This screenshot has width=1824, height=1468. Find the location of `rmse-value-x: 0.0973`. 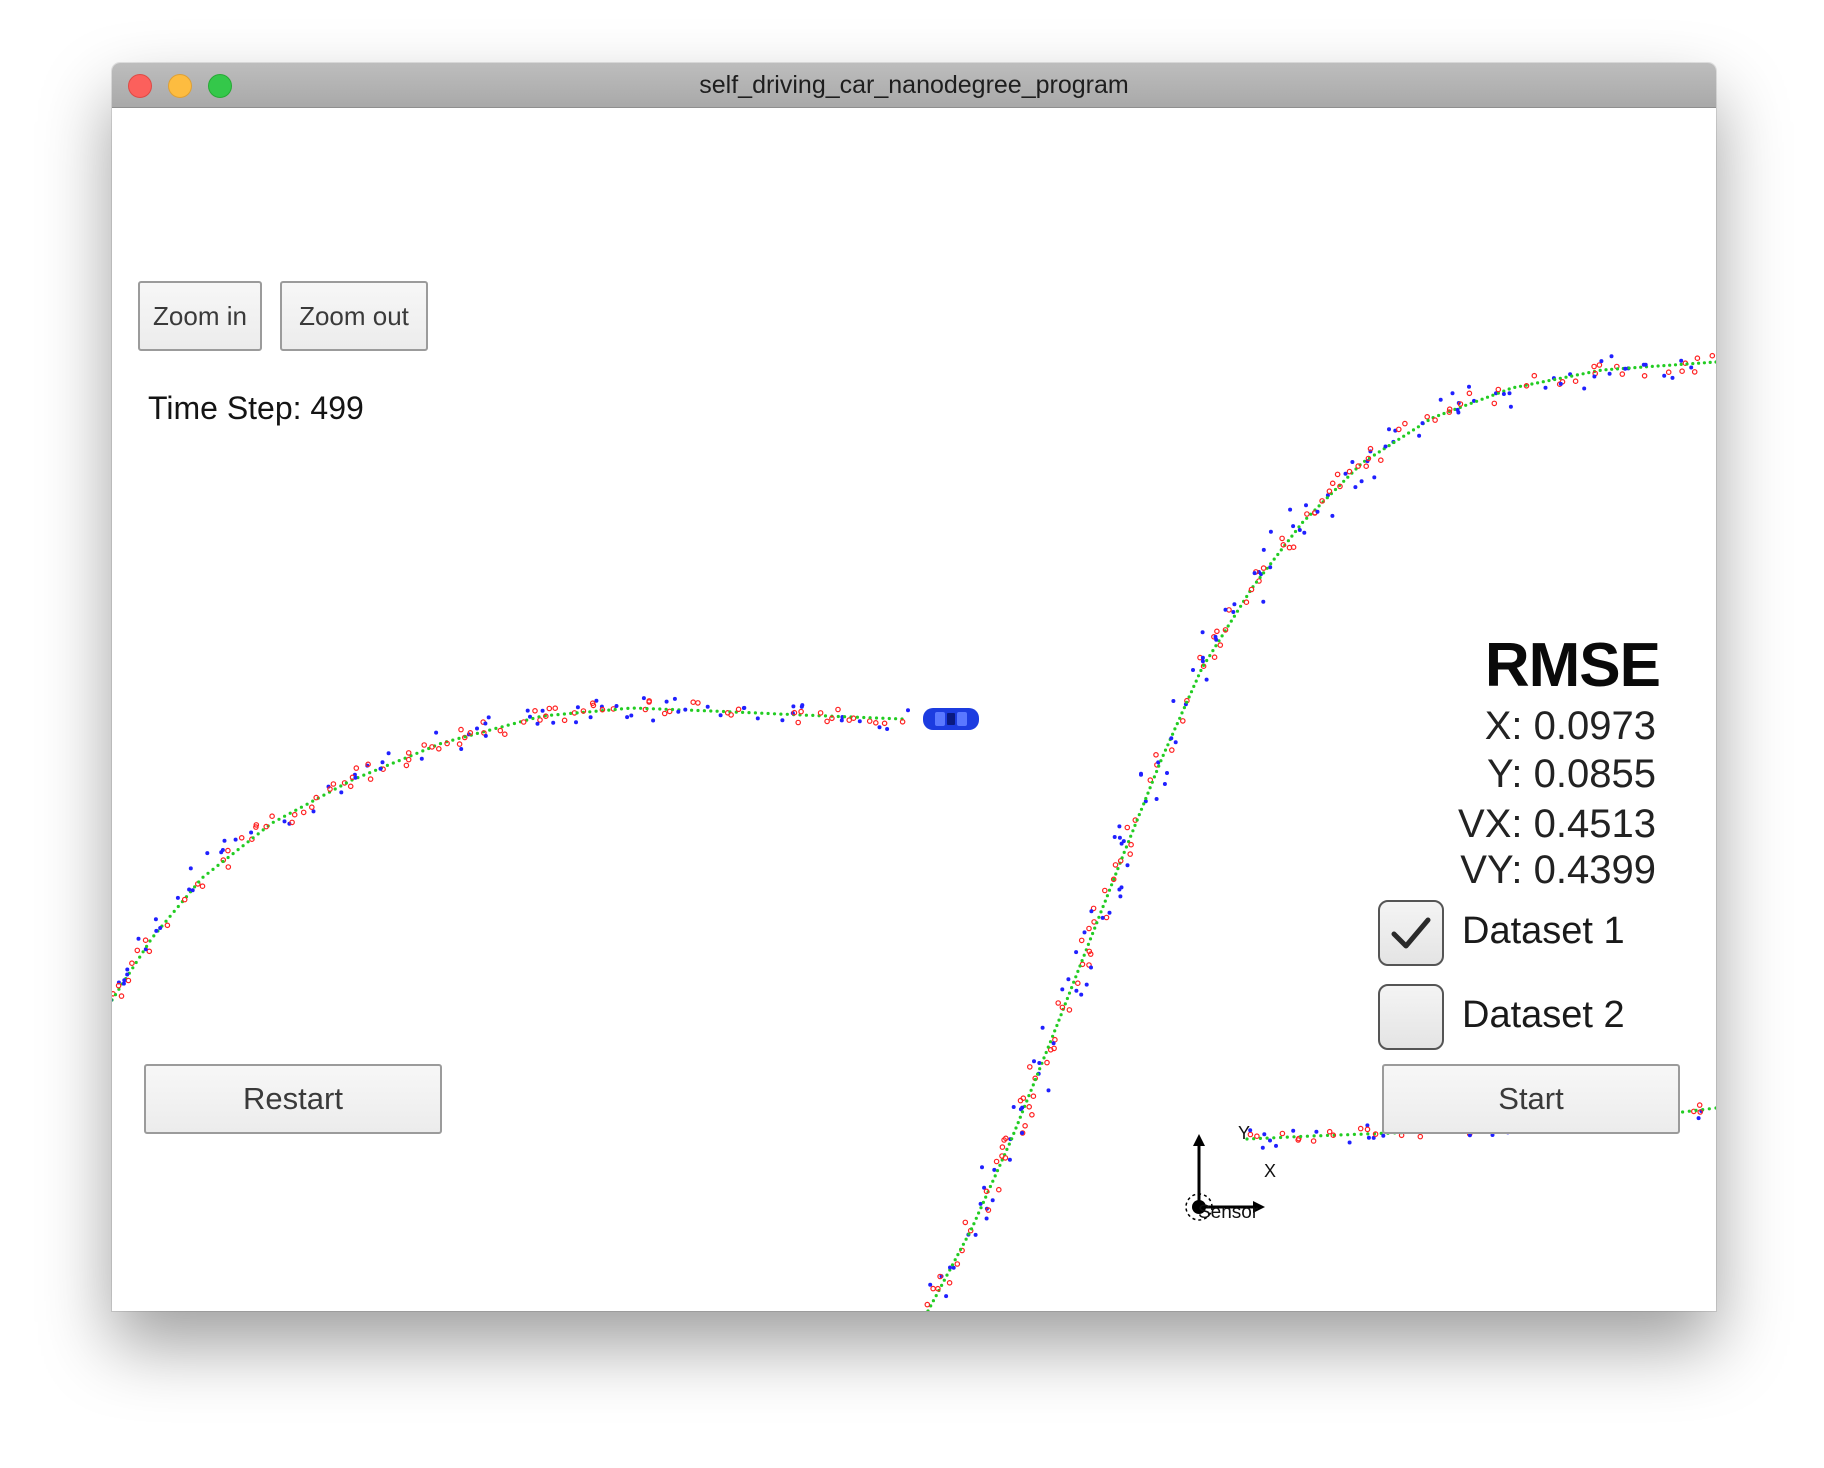

rmse-value-x: 0.0973 is located at coordinates (1594, 726).